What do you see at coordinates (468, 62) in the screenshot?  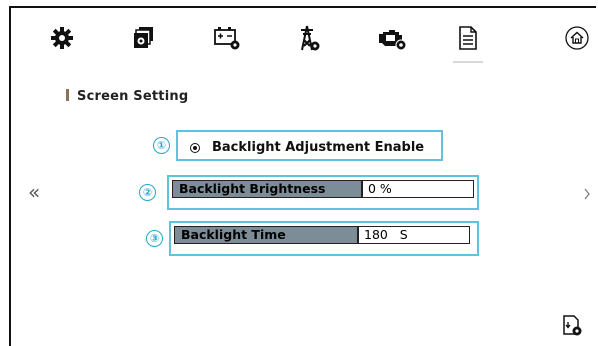 I see `active-tab-indicator` at bounding box center [468, 62].